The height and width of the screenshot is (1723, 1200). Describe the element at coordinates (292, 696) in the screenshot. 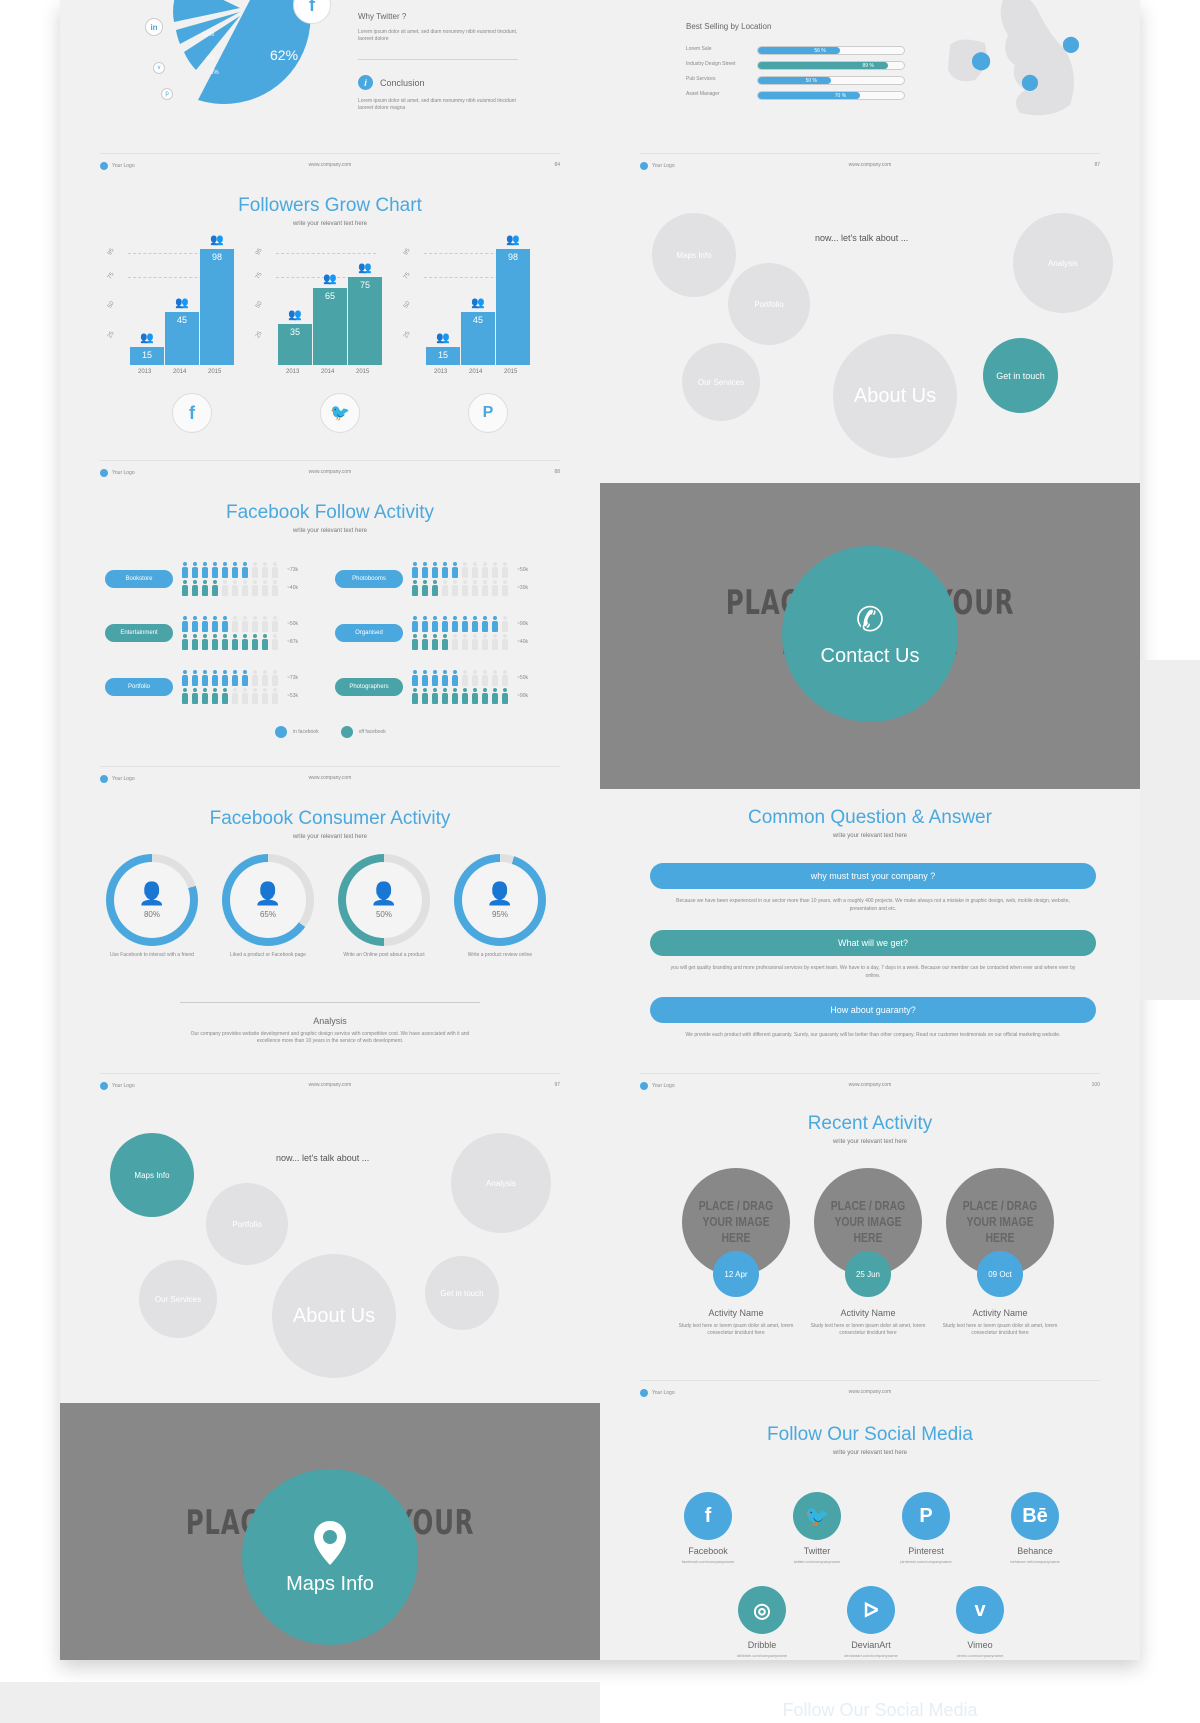

I see `count-label: ~53k` at that location.